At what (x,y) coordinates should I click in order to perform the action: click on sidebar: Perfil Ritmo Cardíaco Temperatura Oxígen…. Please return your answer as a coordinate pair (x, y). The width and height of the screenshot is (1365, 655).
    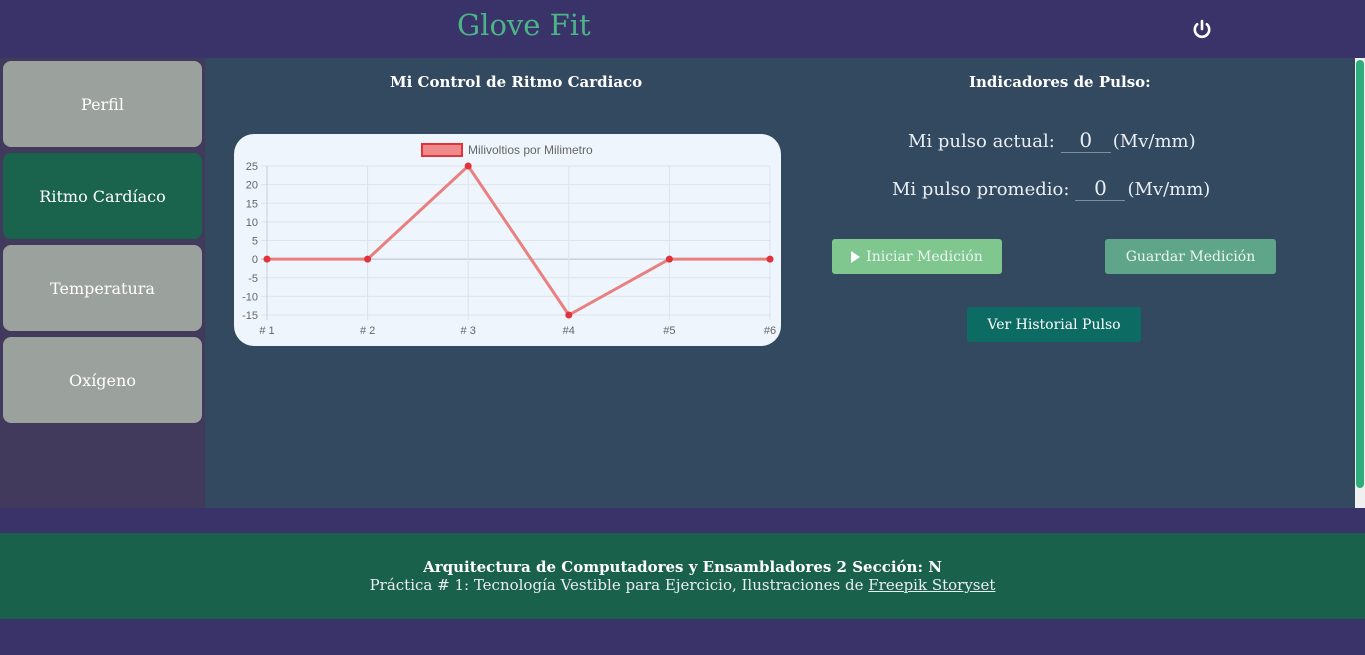
    Looking at the image, I should click on (102, 283).